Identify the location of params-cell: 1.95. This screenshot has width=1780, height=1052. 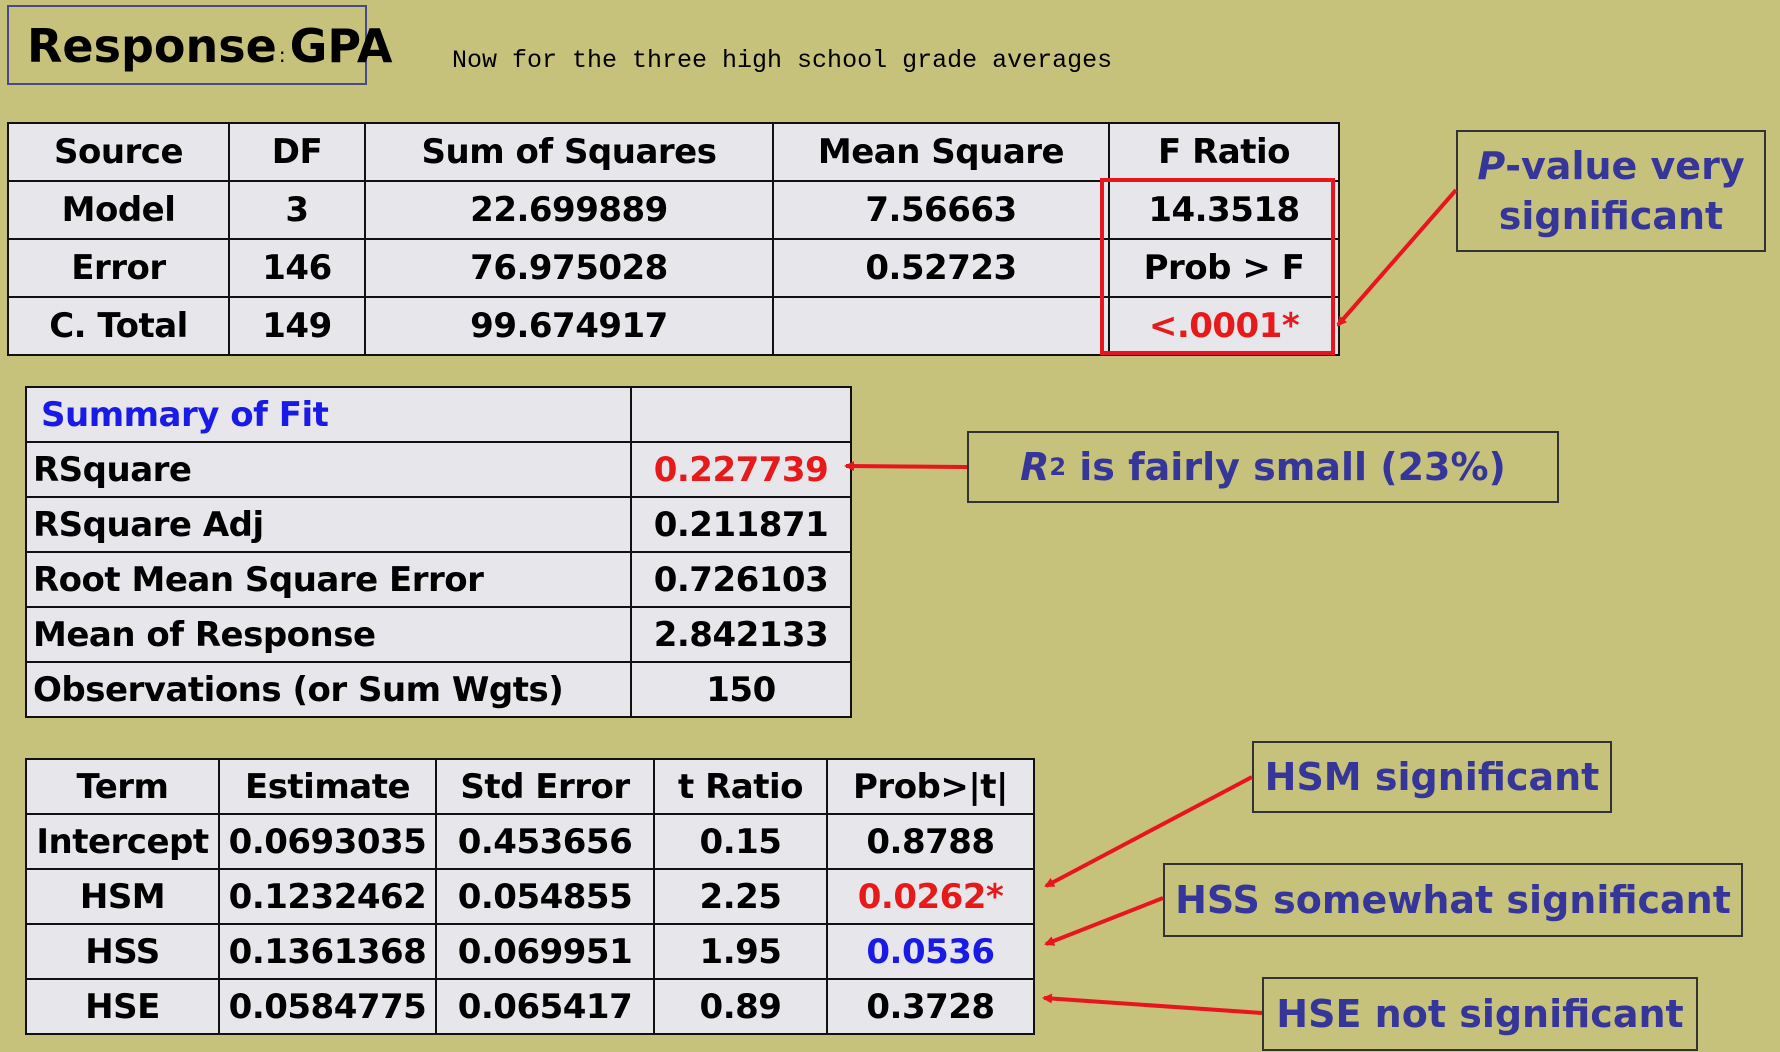
(740, 951).